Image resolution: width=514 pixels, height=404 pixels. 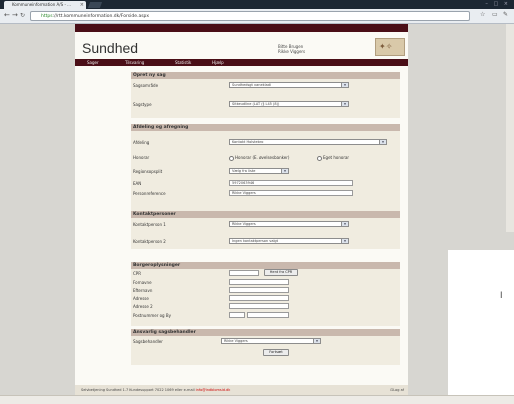 What do you see at coordinates (268, 315) in the screenshot?
I see `by-input` at bounding box center [268, 315].